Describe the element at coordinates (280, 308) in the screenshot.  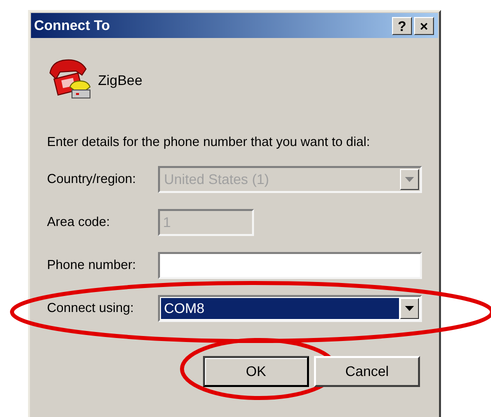
I see `selected-value: COM8` at that location.